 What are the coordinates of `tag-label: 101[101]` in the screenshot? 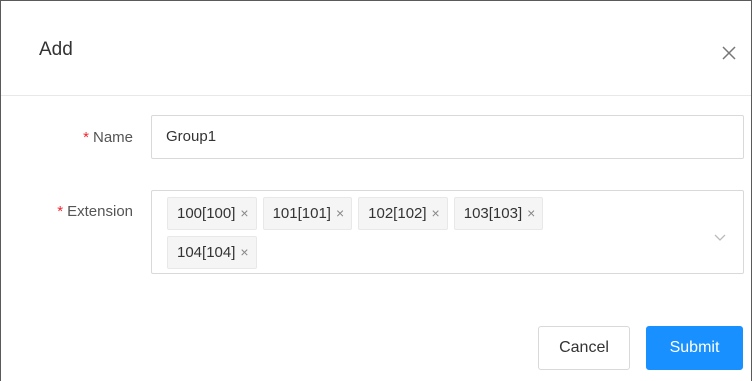 It's located at (301, 213).